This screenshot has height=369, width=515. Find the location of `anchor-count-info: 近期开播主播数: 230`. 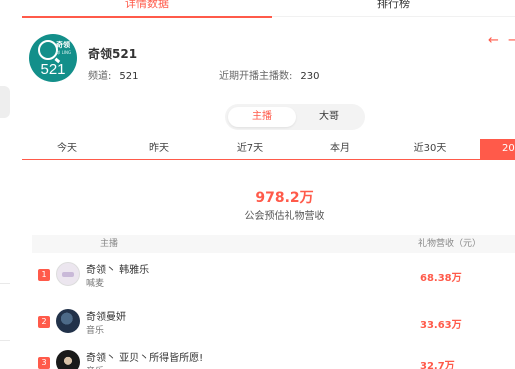

anchor-count-info: 近期开播主播数: 230 is located at coordinates (269, 74).